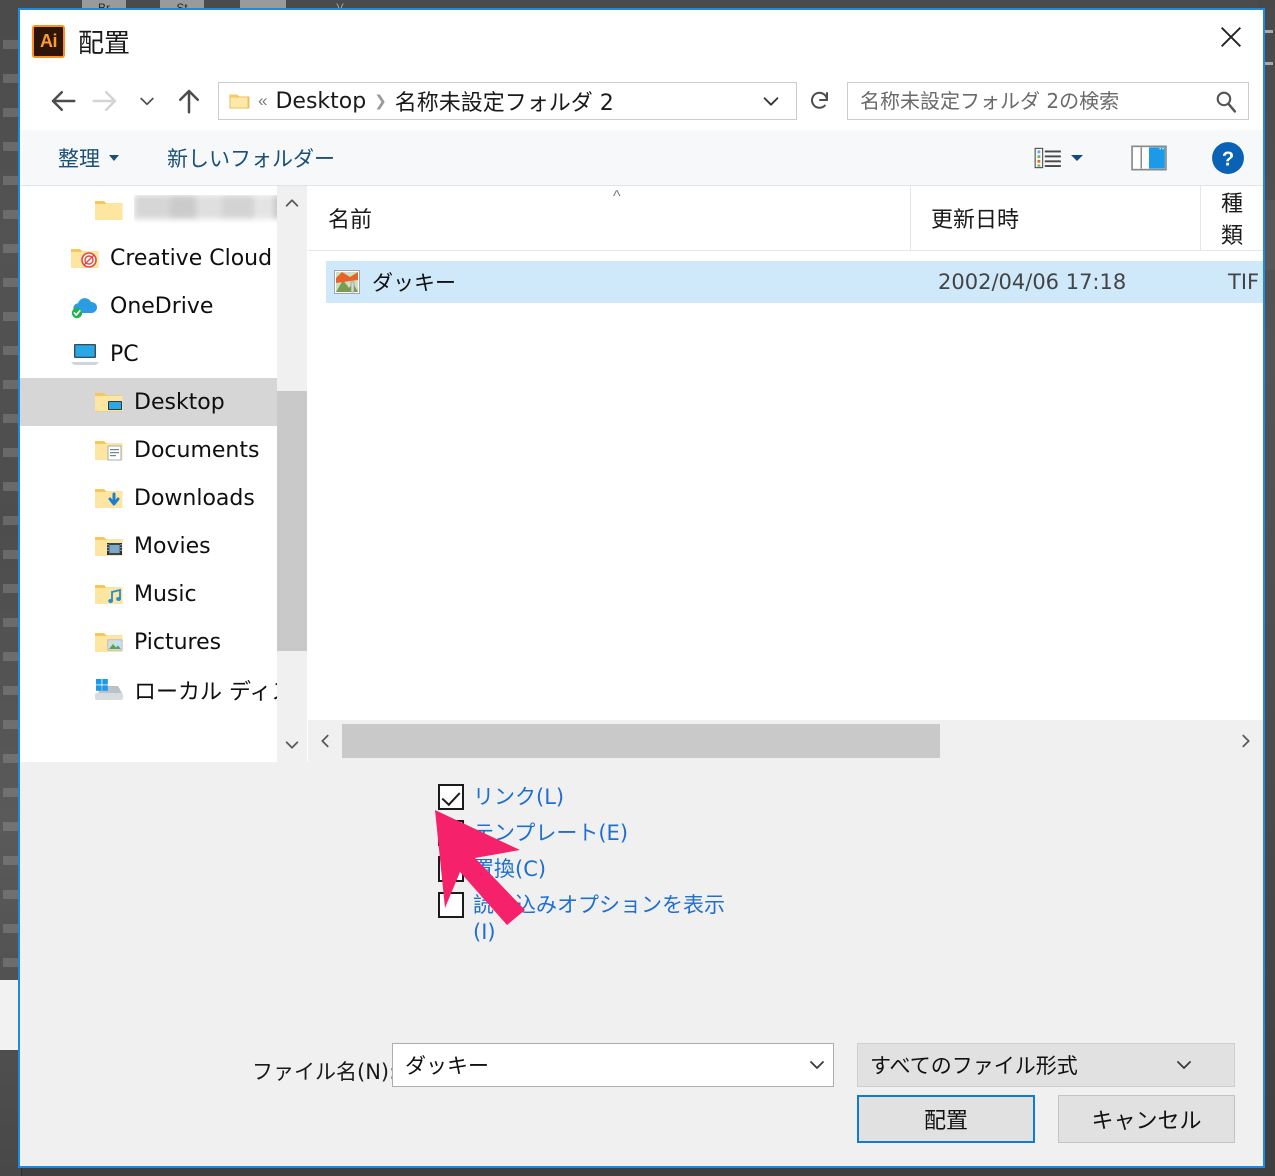  Describe the element at coordinates (109, 450) in the screenshot. I see `documents-folder-icon` at that location.